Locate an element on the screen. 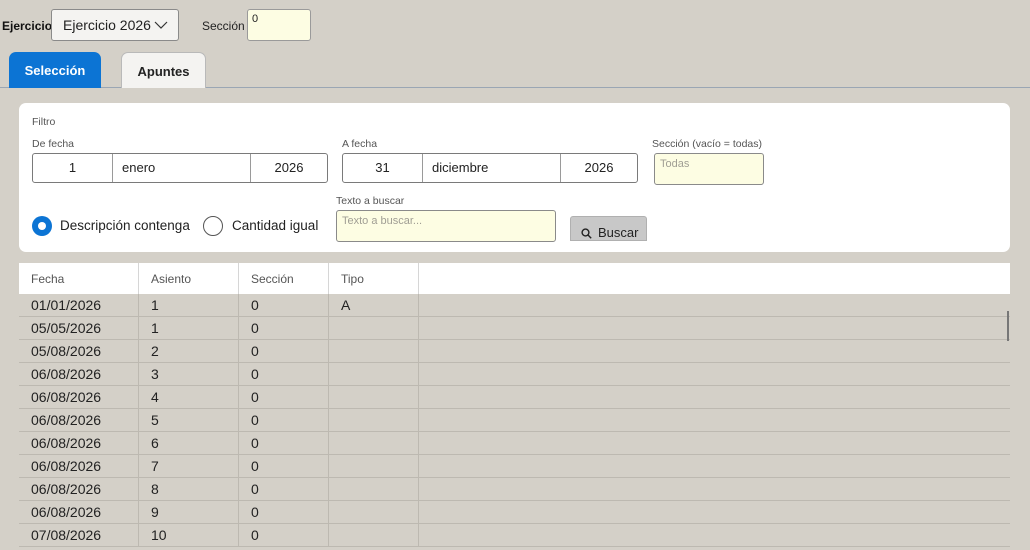 Image resolution: width=1030 pixels, height=550 pixels. search-icon is located at coordinates (586, 233).